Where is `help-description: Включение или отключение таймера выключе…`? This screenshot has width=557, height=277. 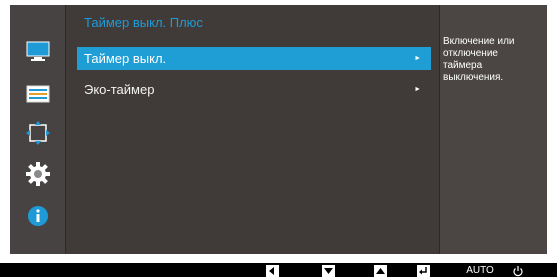 help-description: Включение или отключение таймера выключе… is located at coordinates (479, 59).